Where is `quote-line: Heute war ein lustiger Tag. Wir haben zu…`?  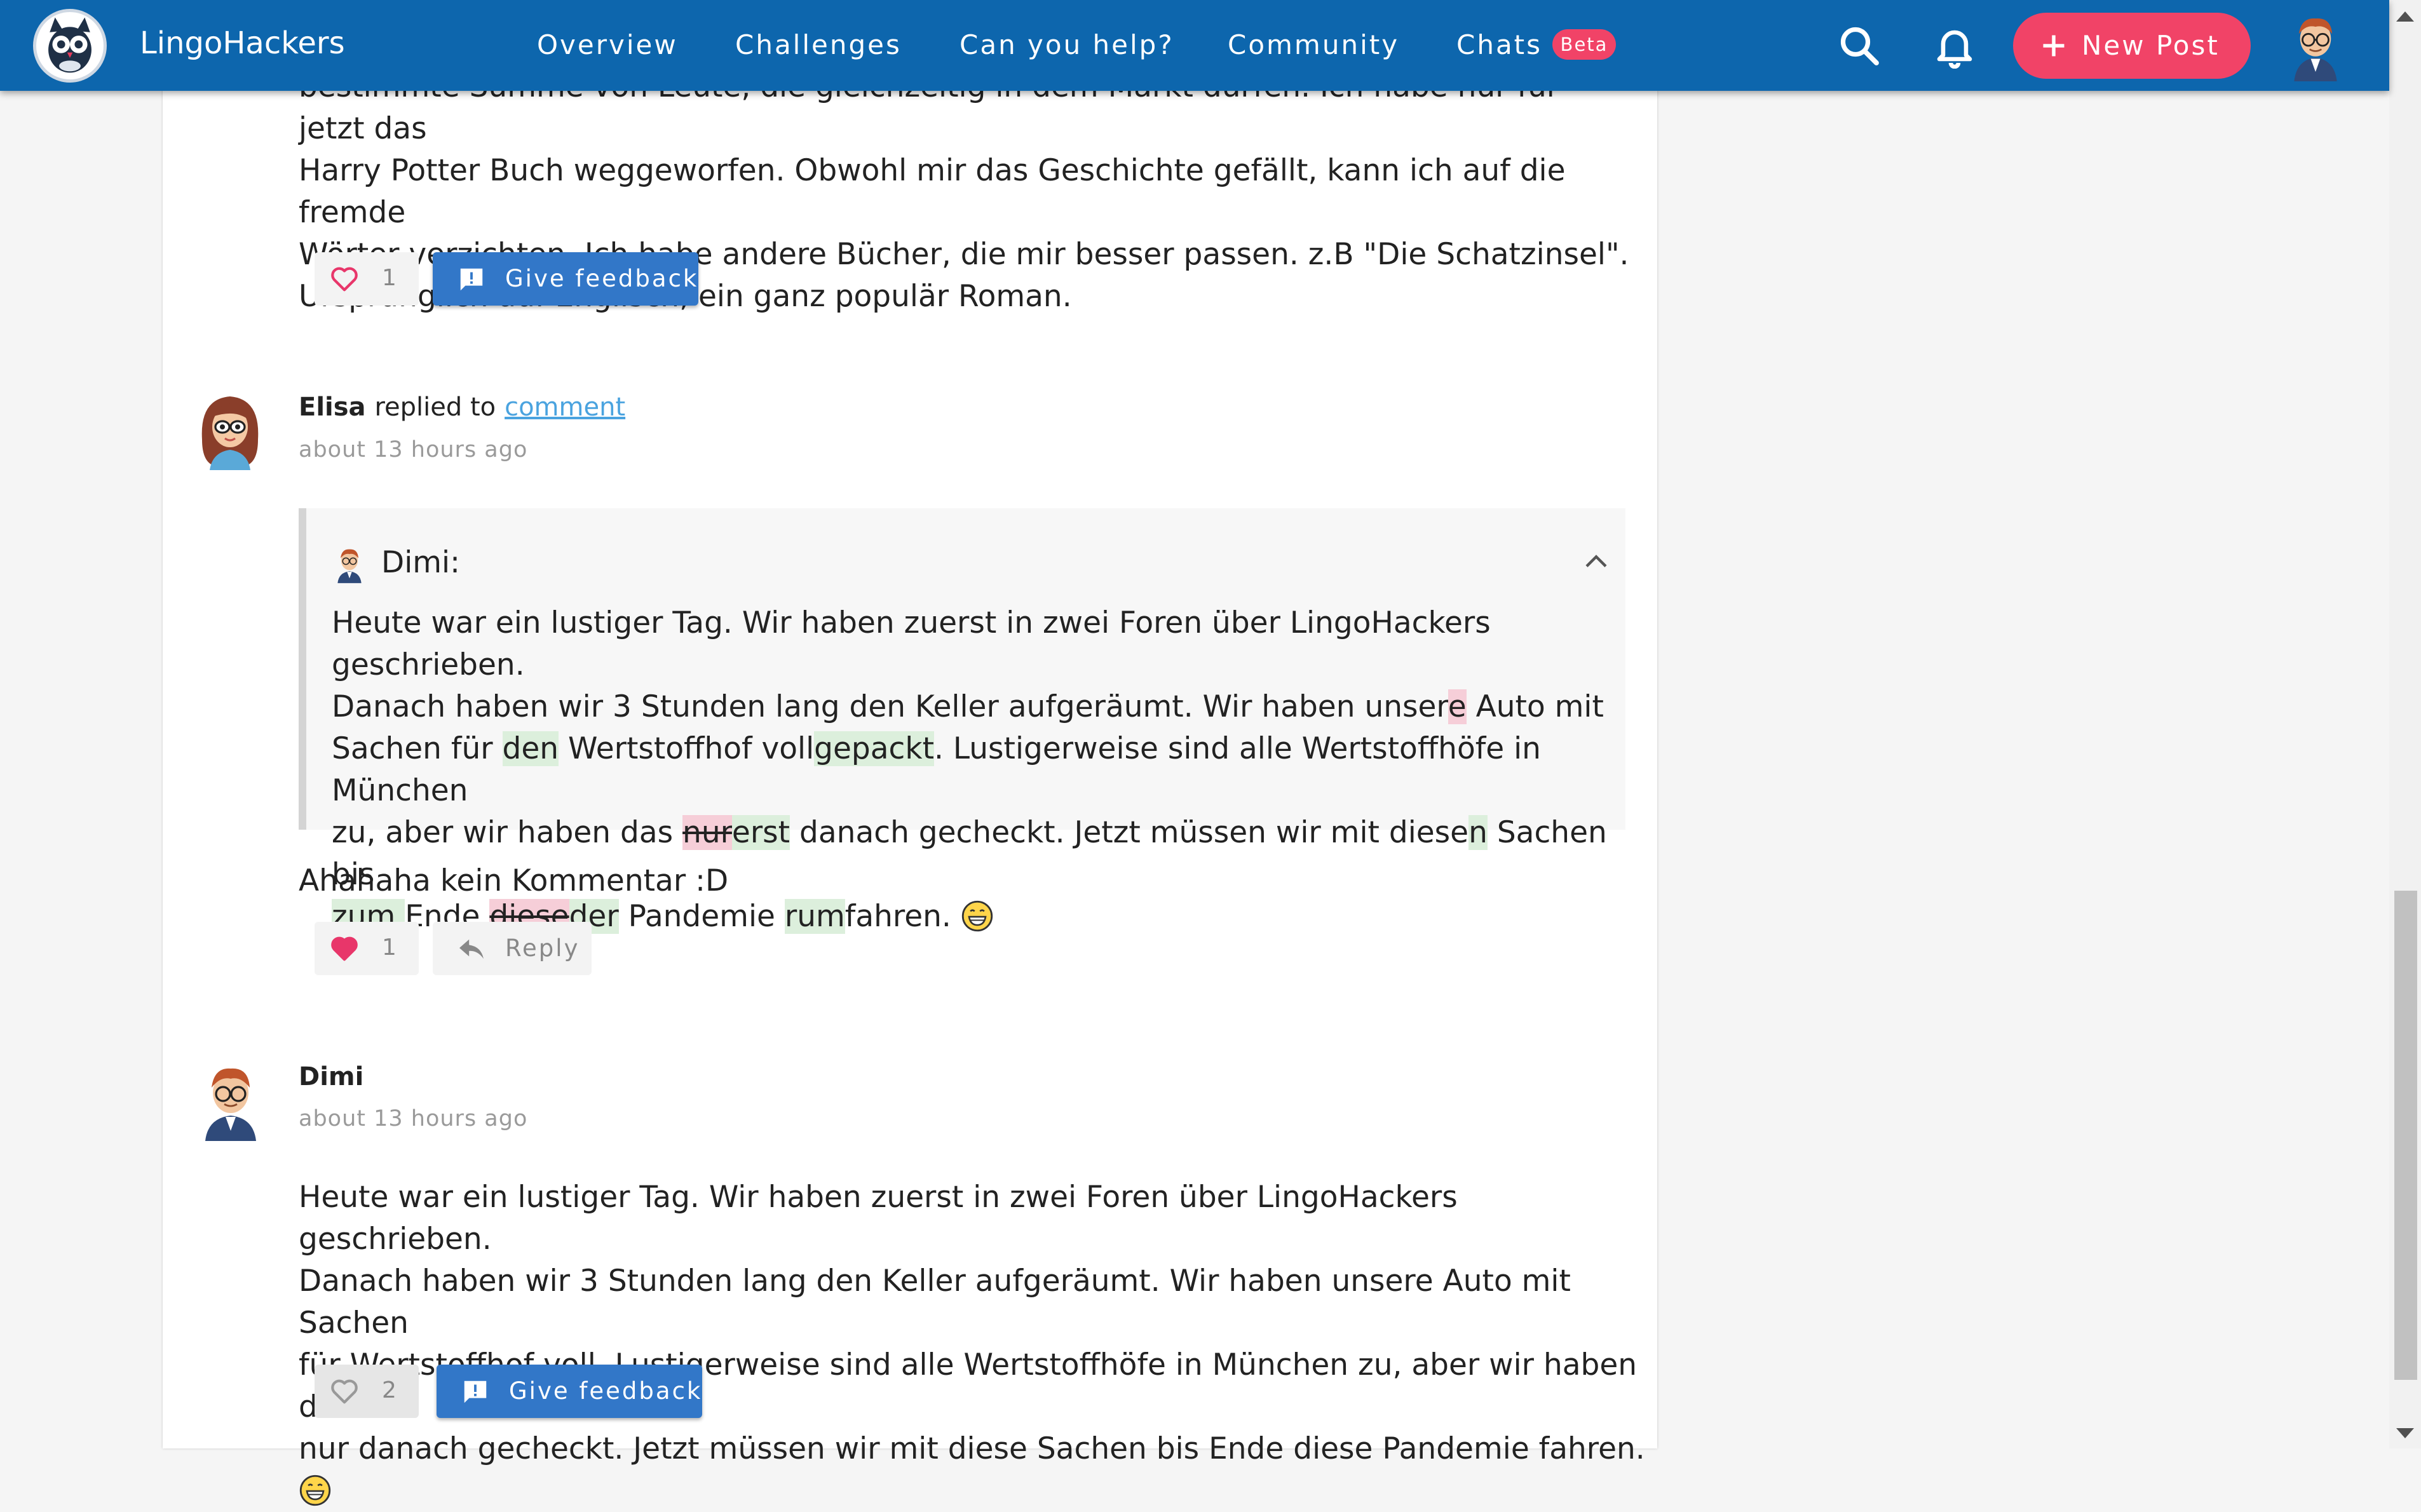
quote-line: Heute war ein lustiger Tag. Wir haben zu… is located at coordinates (912, 643).